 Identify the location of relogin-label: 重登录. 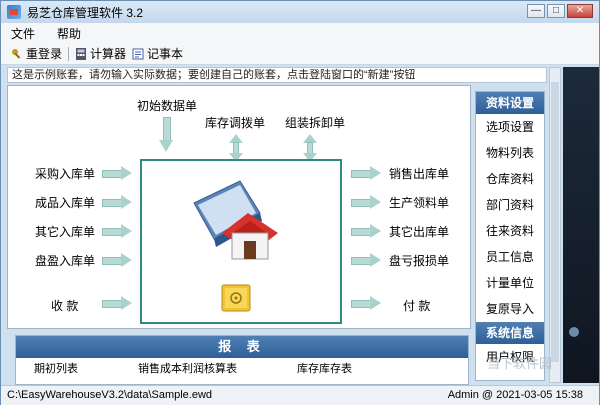
(44, 54).